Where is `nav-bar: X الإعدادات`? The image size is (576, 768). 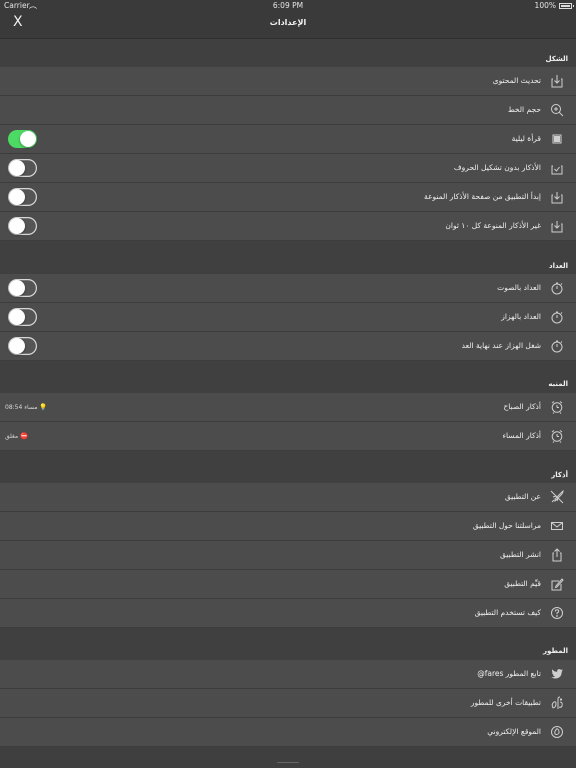
nav-bar: X الإعدادات is located at coordinates (288, 25).